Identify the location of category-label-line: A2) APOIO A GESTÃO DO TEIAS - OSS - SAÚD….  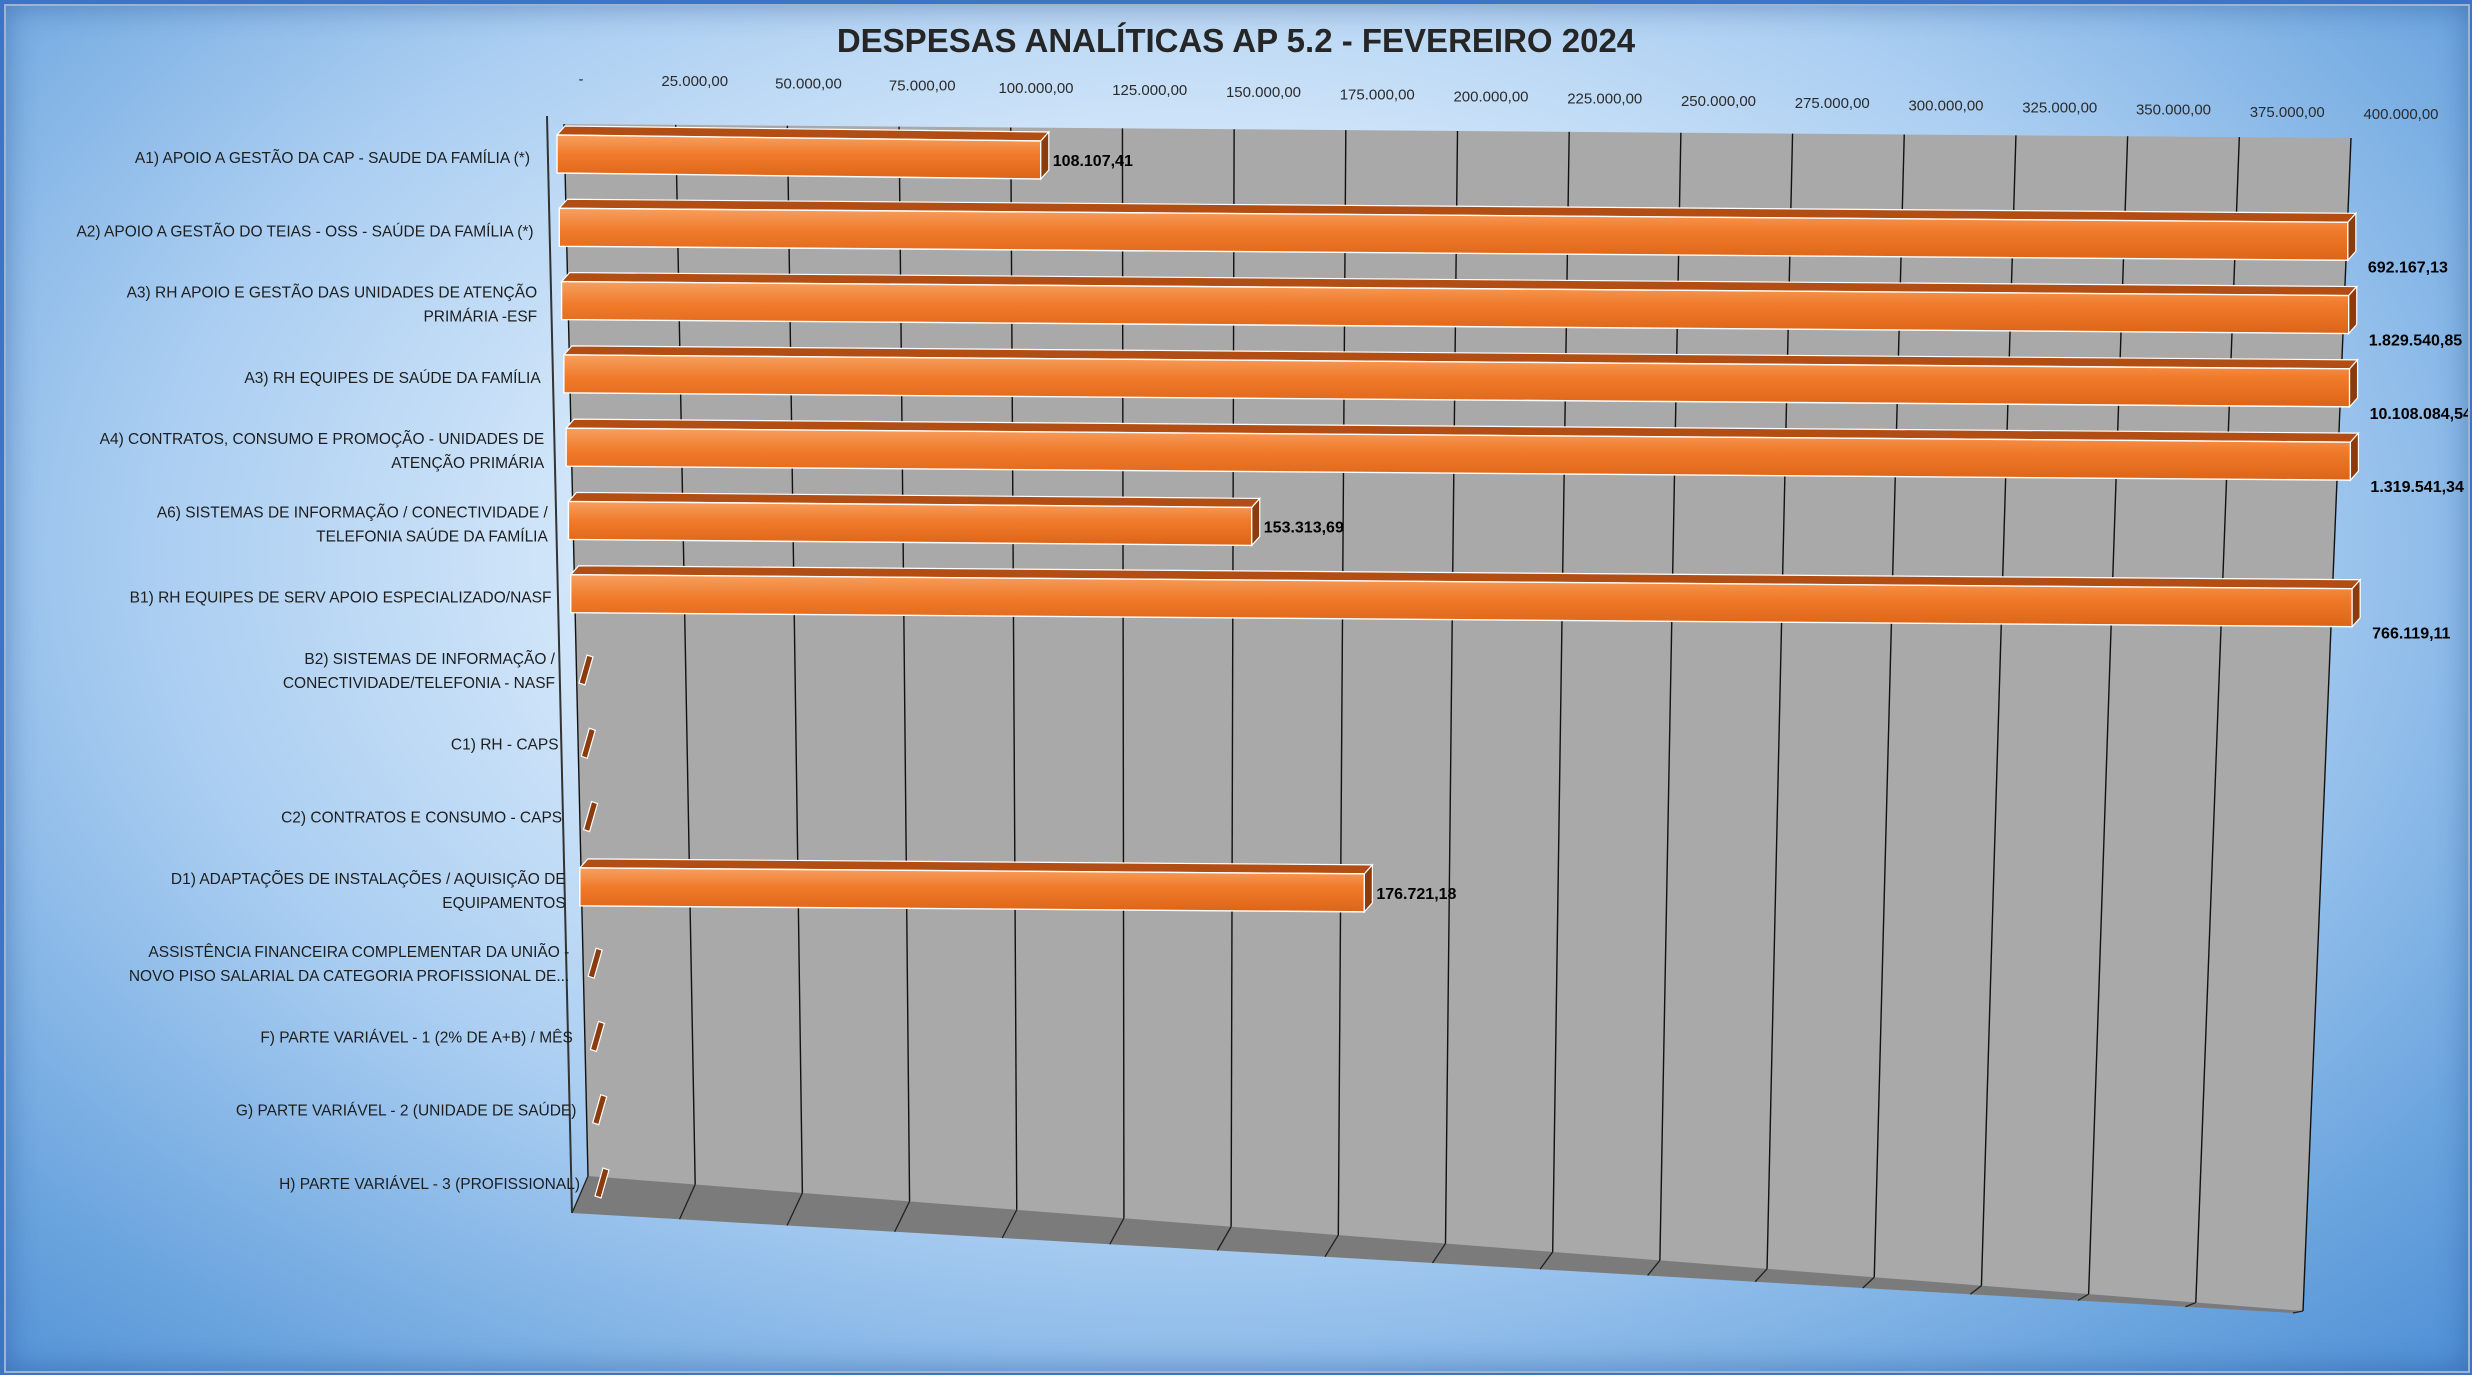
(304, 231).